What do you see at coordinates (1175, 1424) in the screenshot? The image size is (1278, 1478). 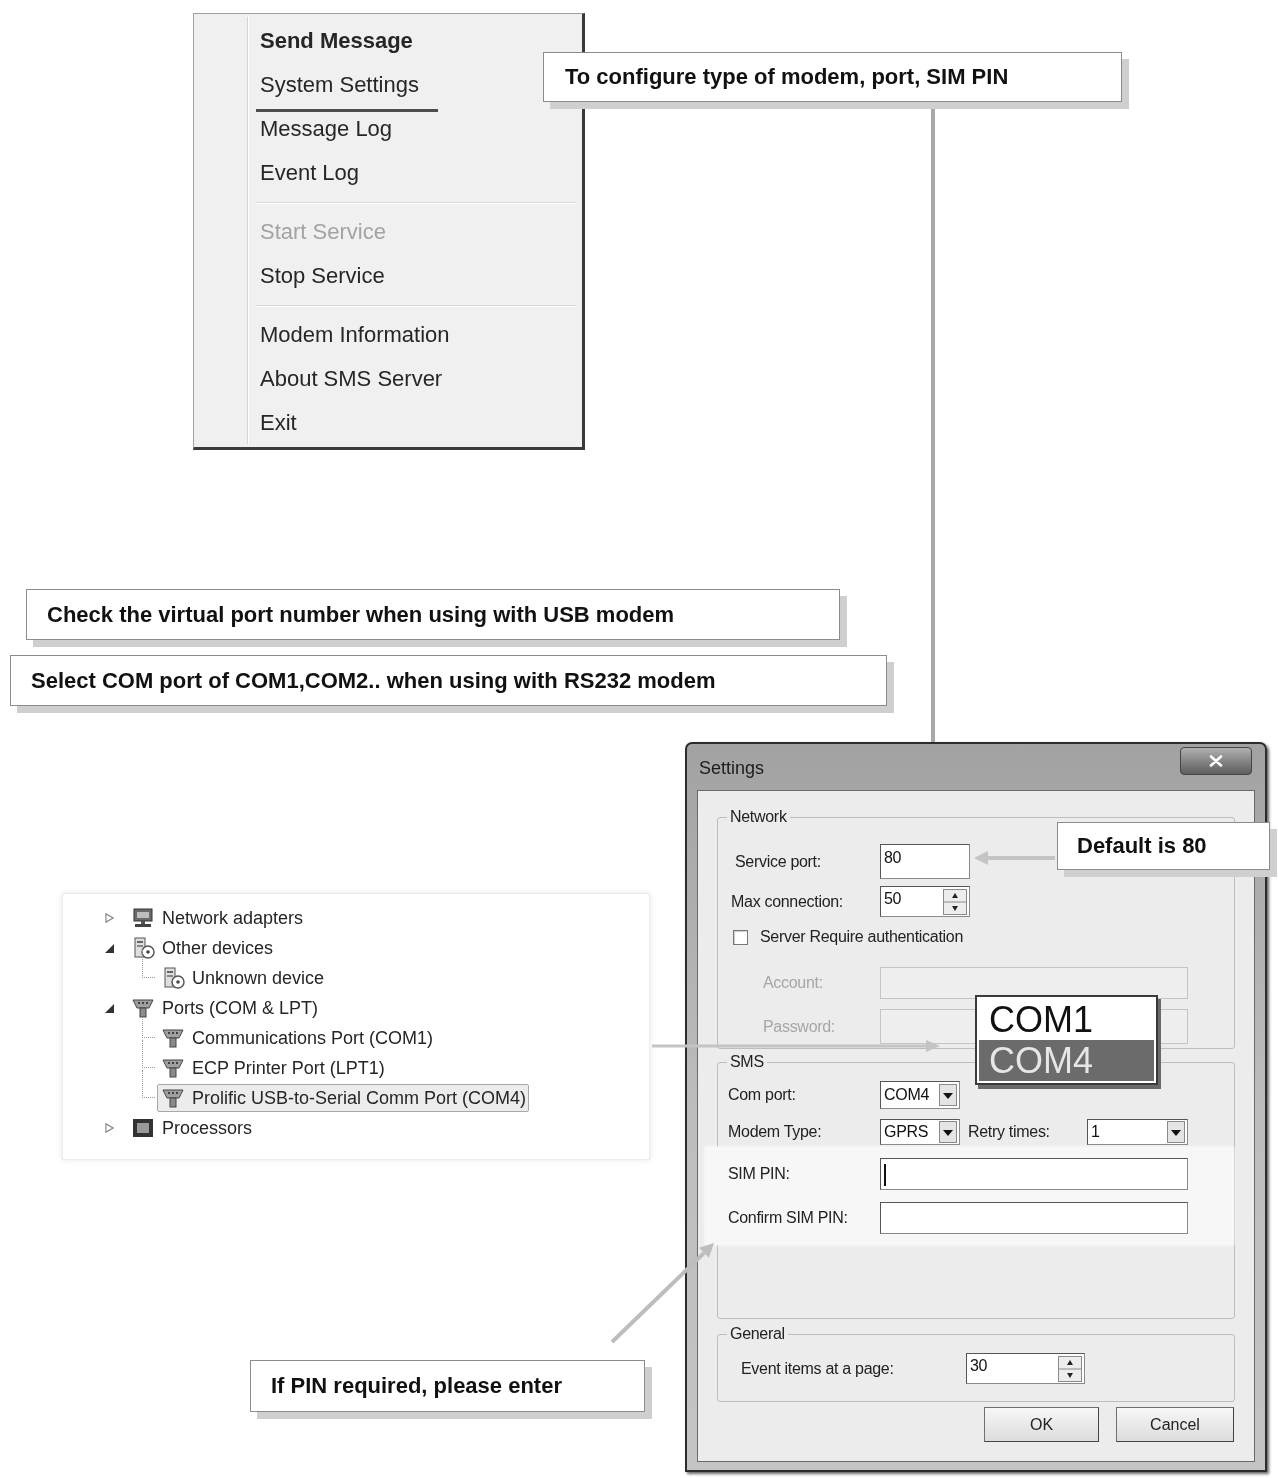 I see `dialog-button: Cancel` at bounding box center [1175, 1424].